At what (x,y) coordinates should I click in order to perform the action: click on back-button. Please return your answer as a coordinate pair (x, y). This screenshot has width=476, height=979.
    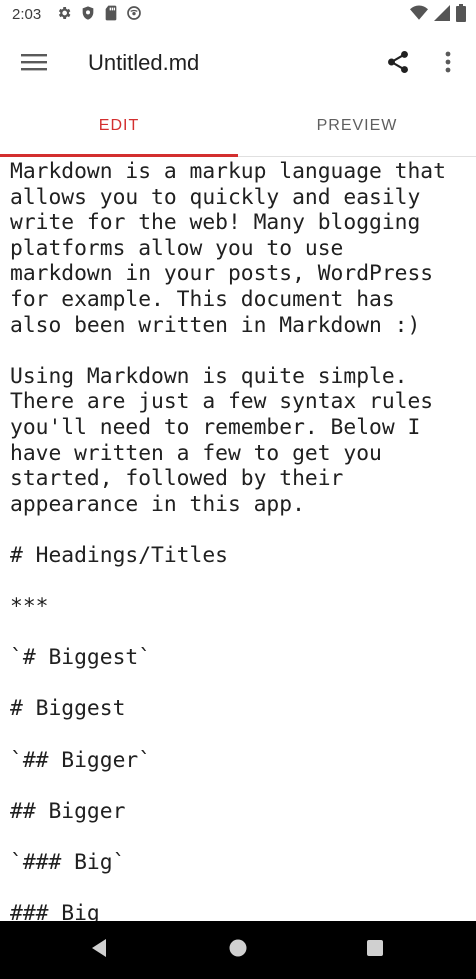
    Looking at the image, I should click on (99, 950).